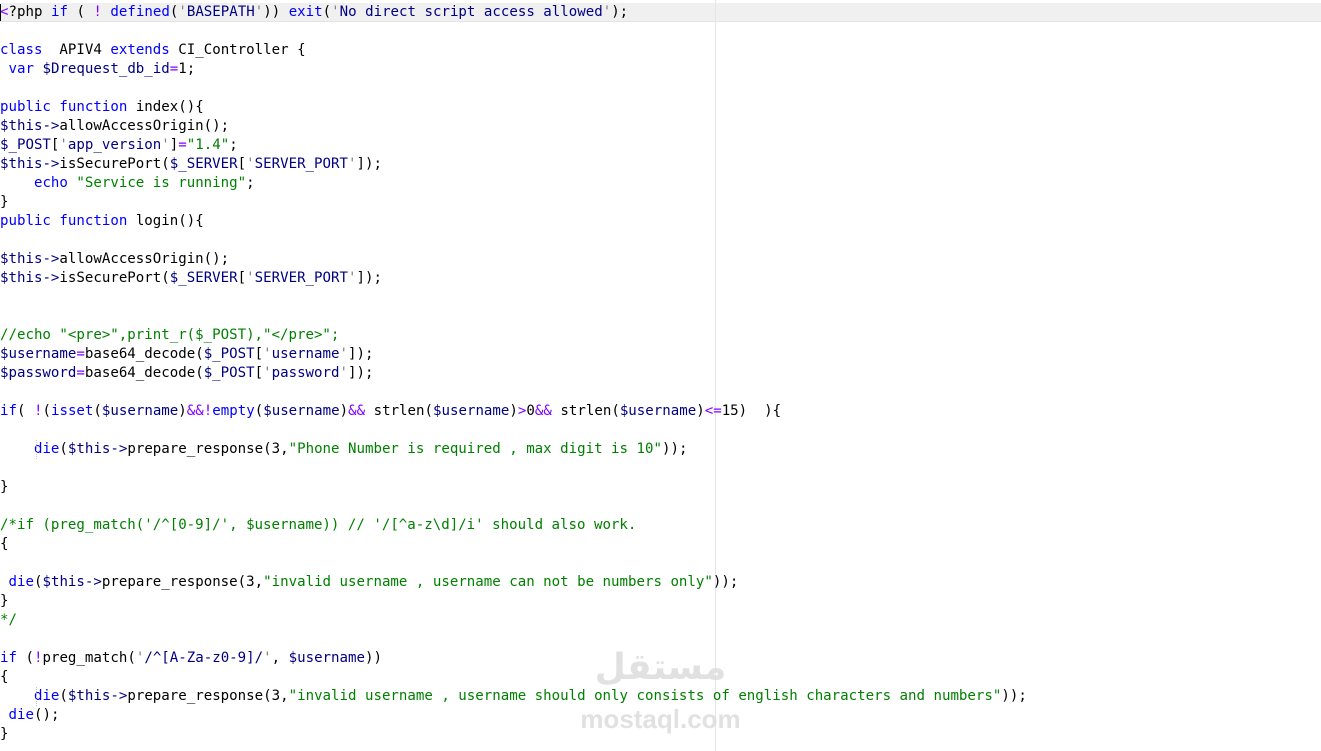 The height and width of the screenshot is (751, 1321). What do you see at coordinates (102, 107) in the screenshot?
I see `code-line: public function index(){` at bounding box center [102, 107].